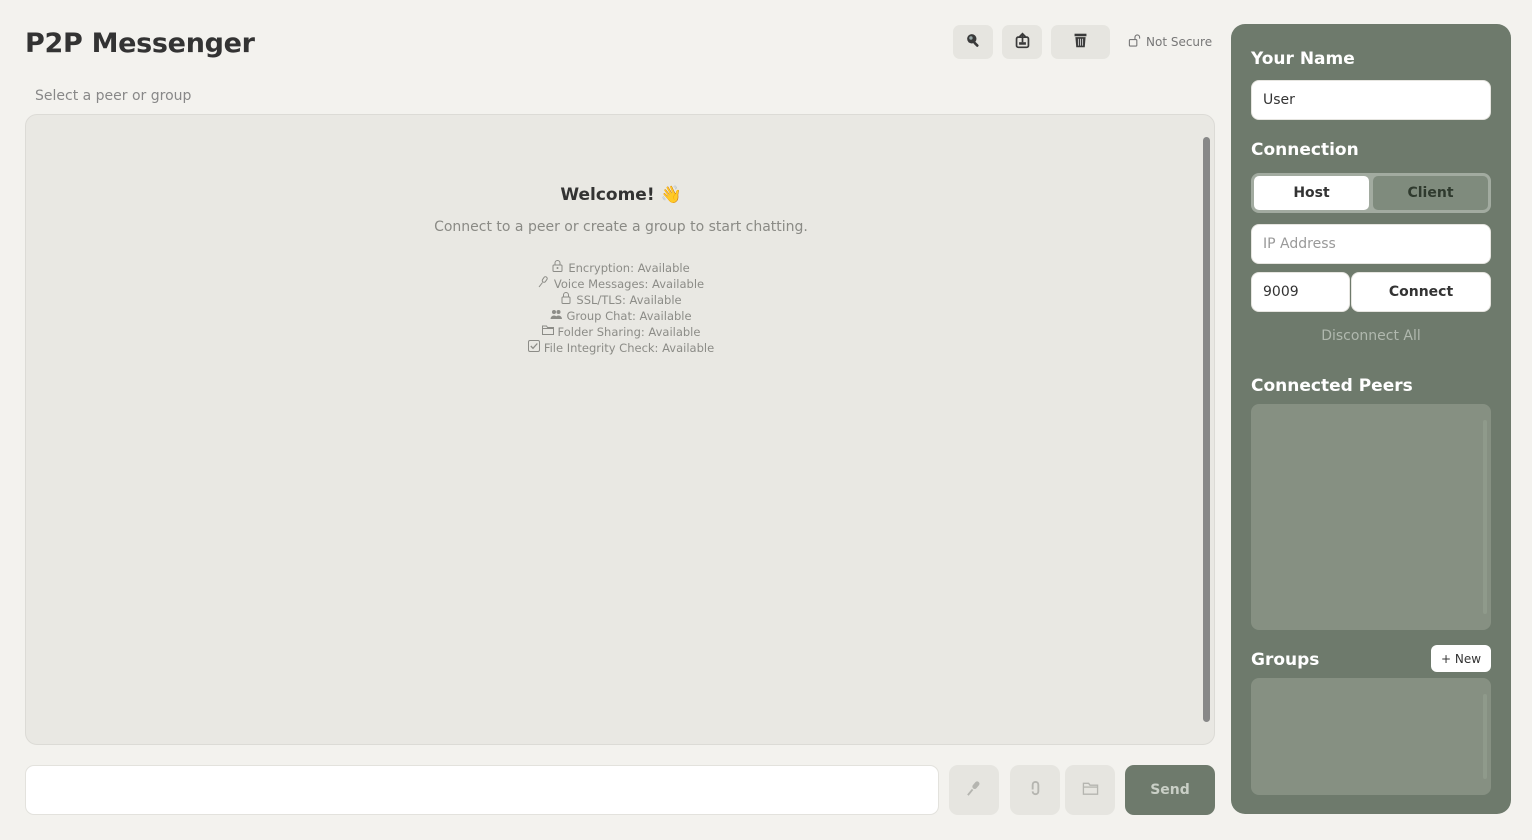  Describe the element at coordinates (1303, 59) in the screenshot. I see `your-name-heading: Your Name` at that location.